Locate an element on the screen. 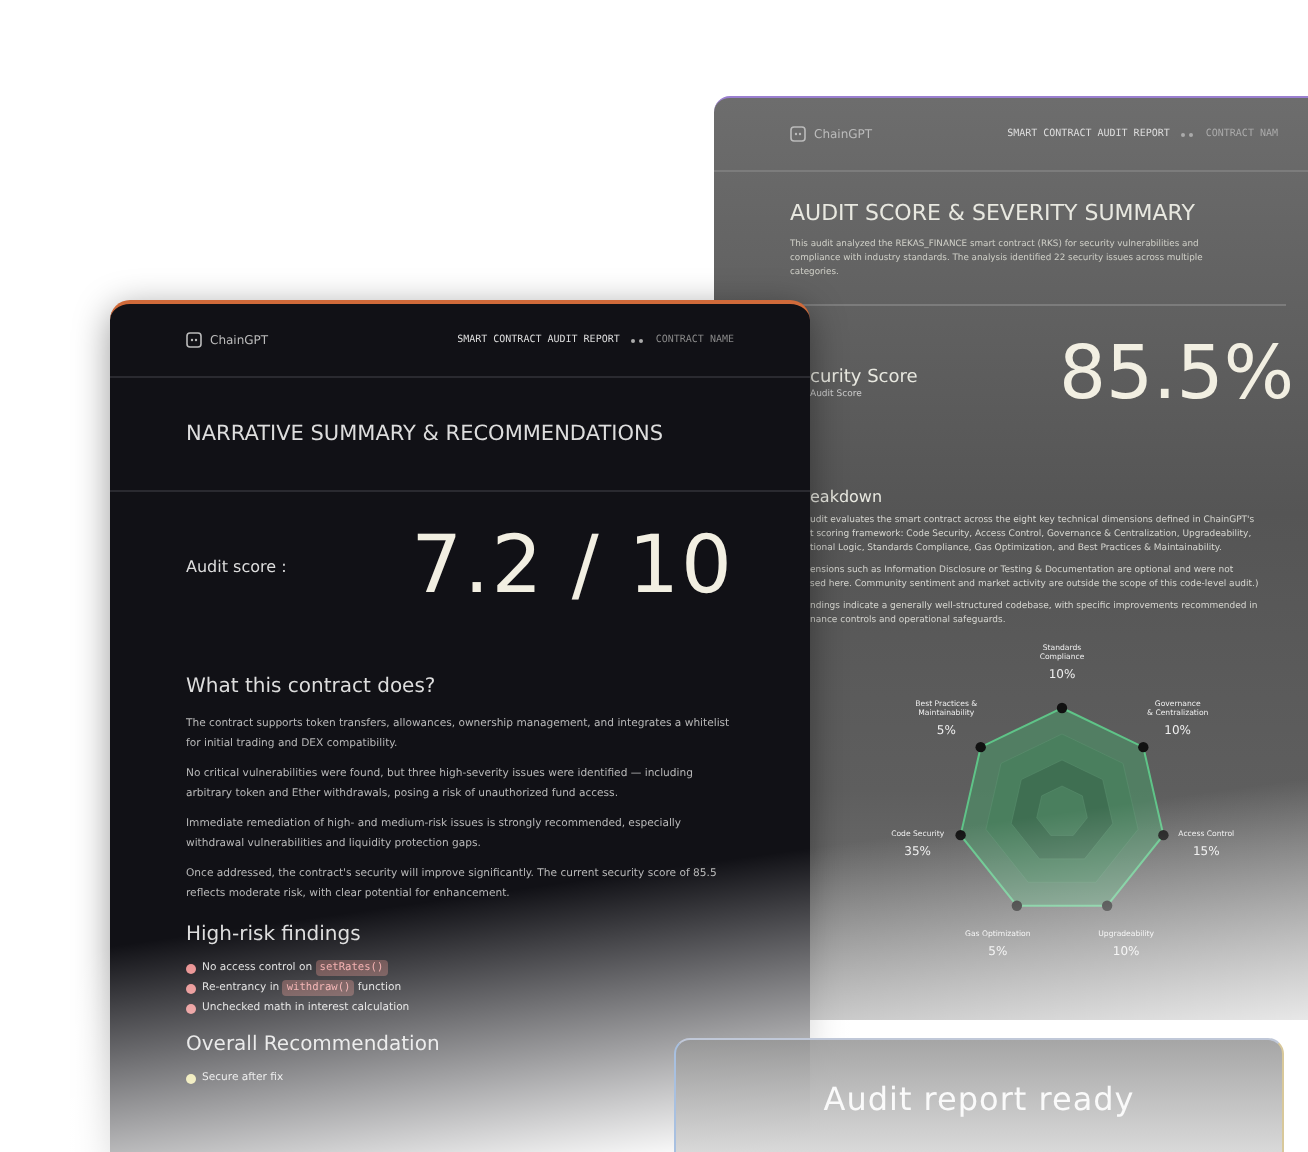  section-heading: High-risk findings is located at coordinates (274, 935).